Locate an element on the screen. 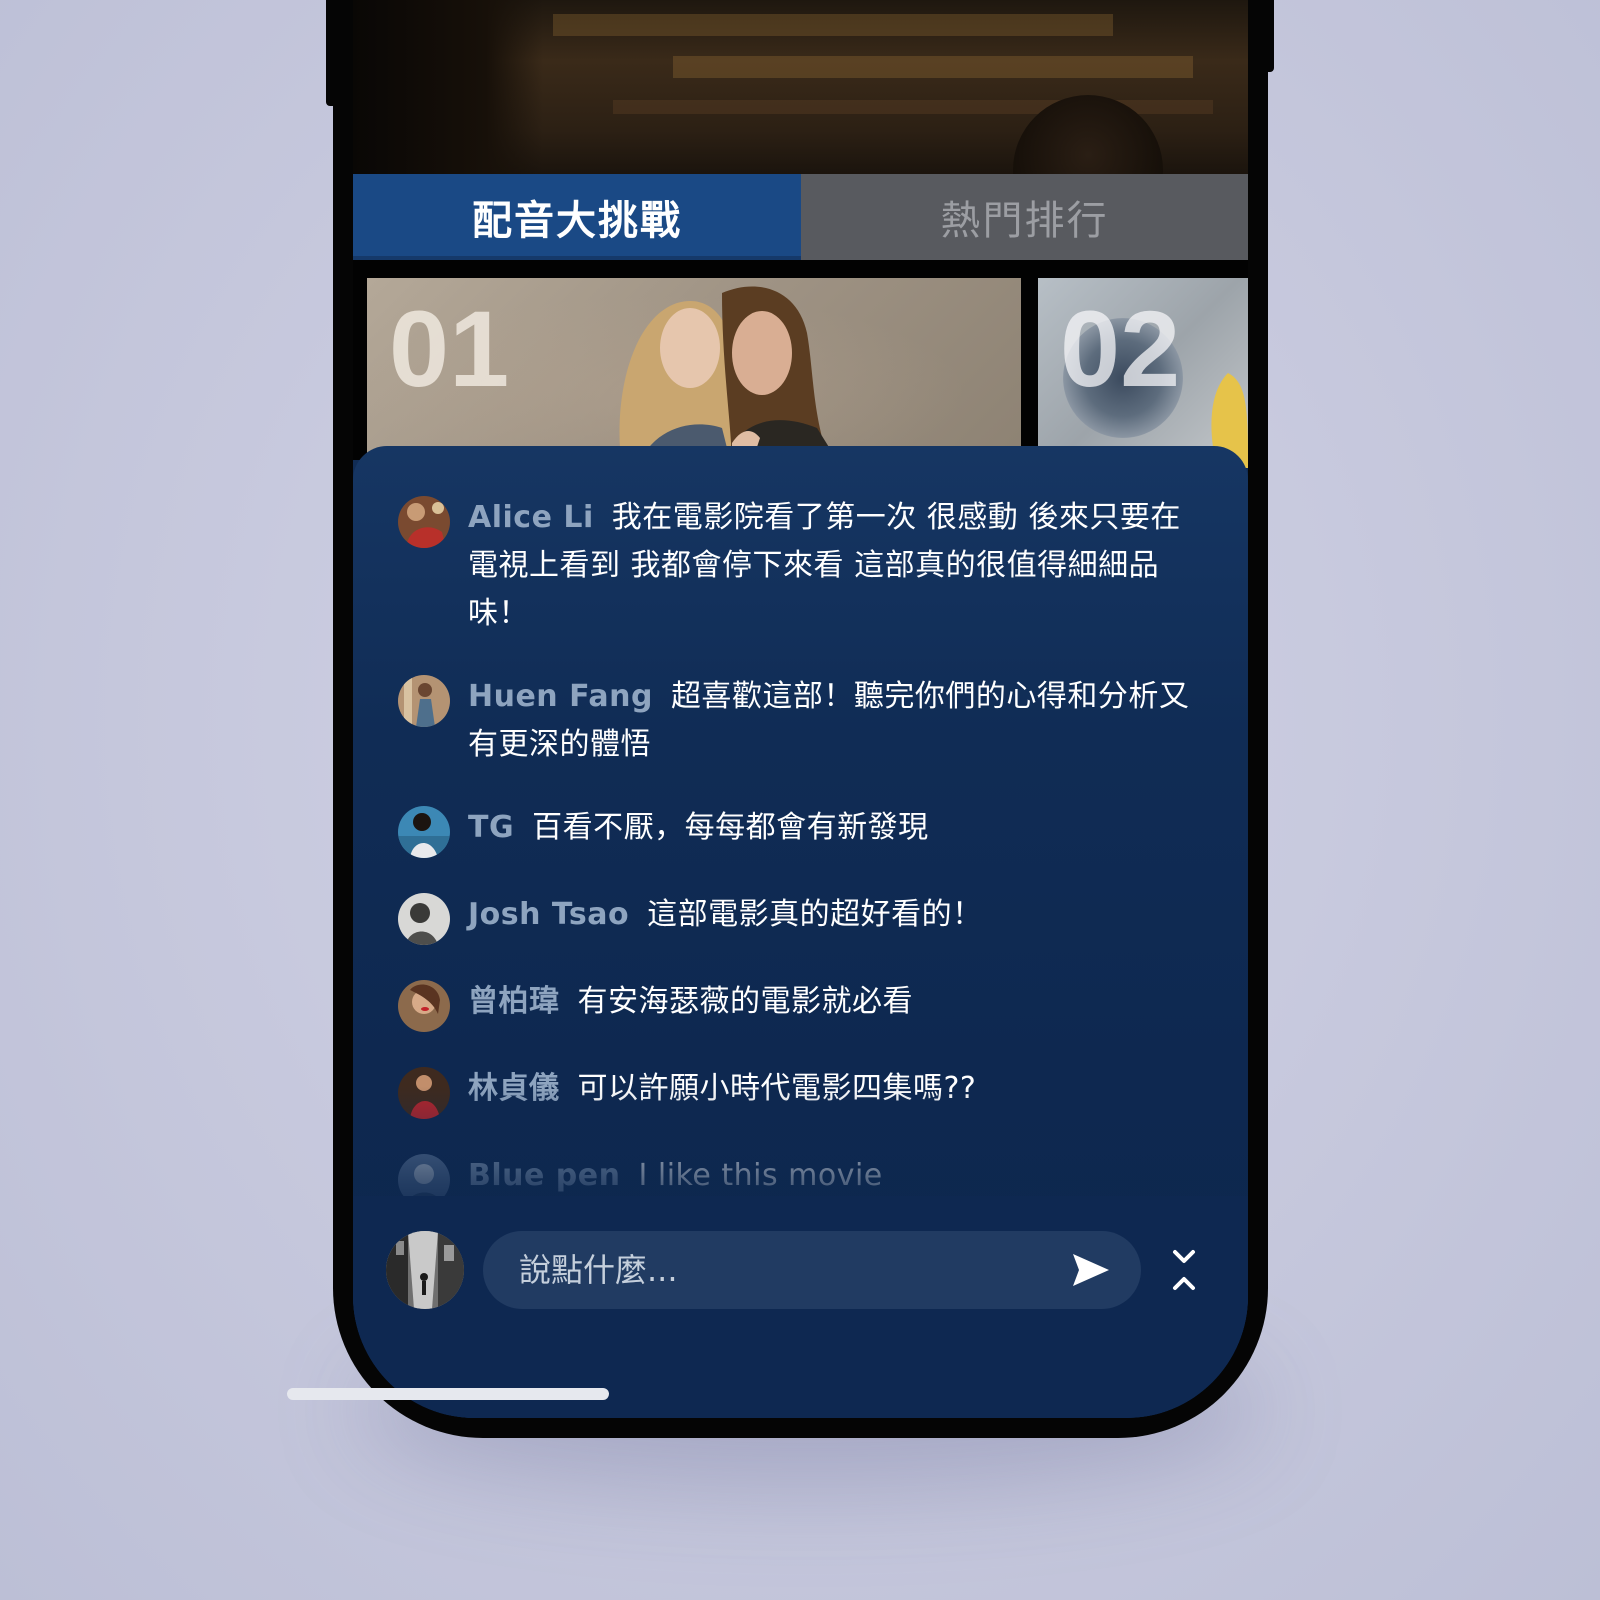 The image size is (1600, 1600). message-text: Josh Tsao 這部電影真的超好看的！ is located at coordinates (838, 915).